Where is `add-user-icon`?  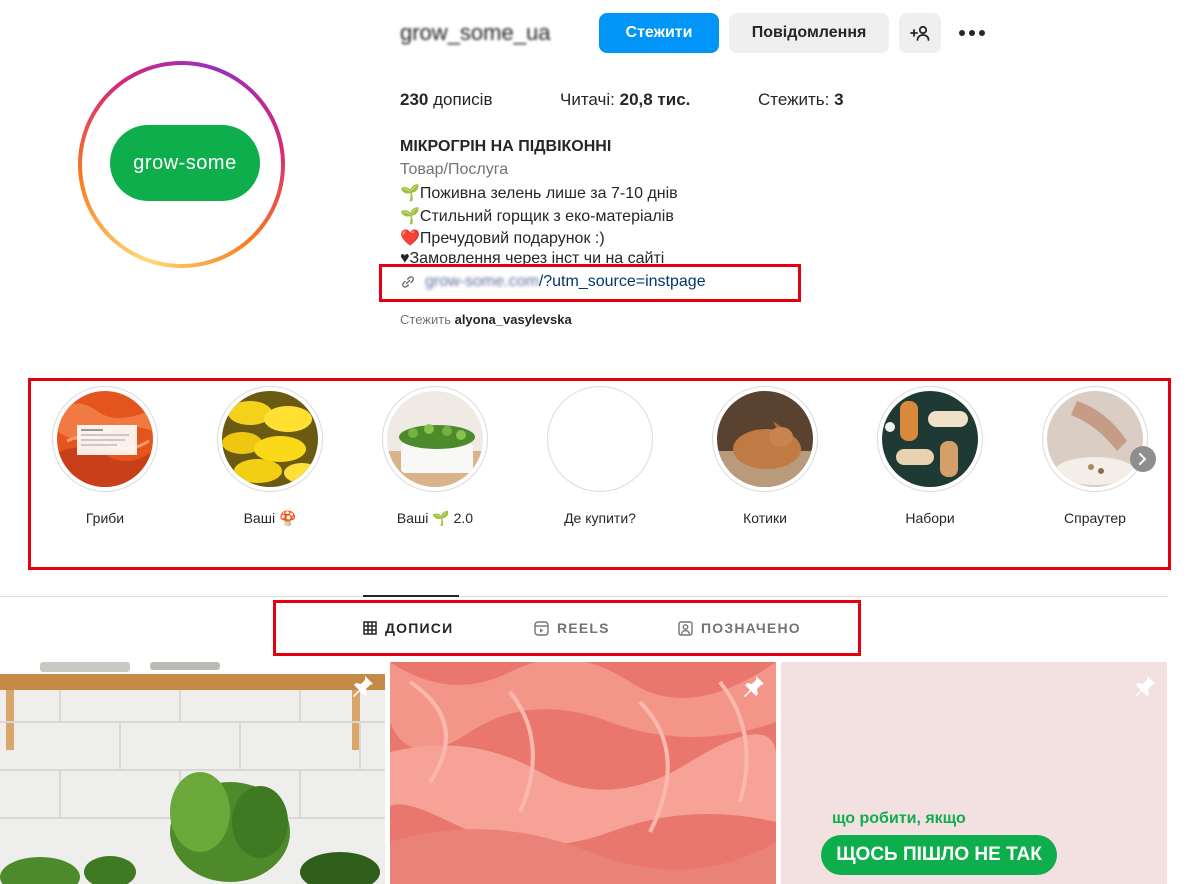 add-user-icon is located at coordinates (920, 33).